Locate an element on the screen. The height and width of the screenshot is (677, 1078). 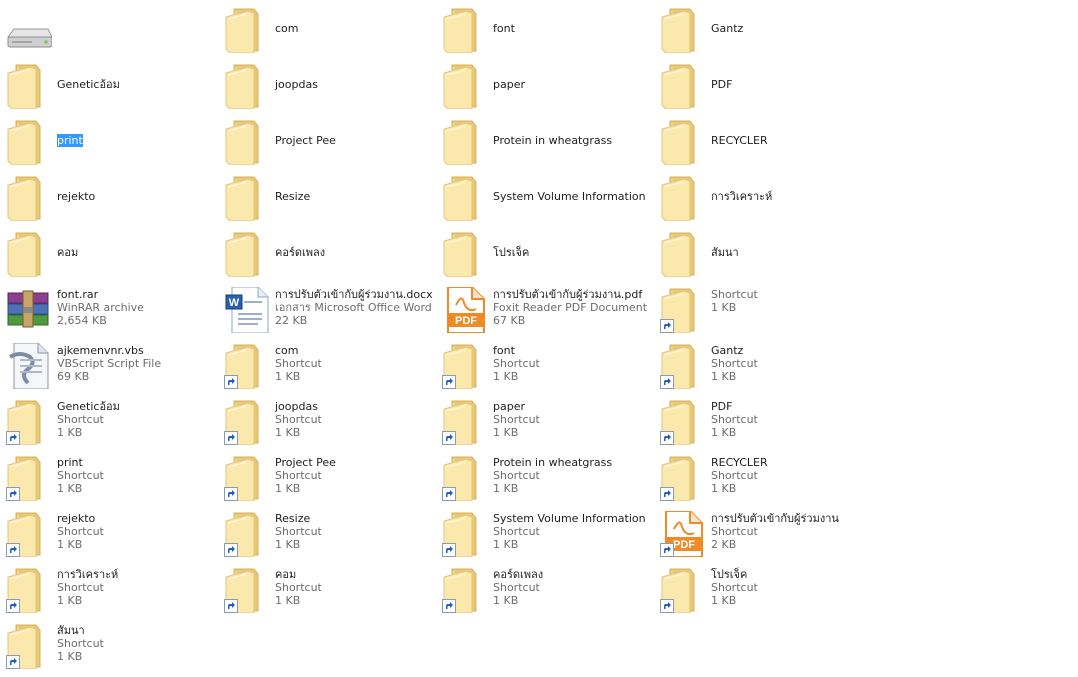
file-item: โปรเจ็ค Shortcut 1 KB is located at coordinates (763, 589).